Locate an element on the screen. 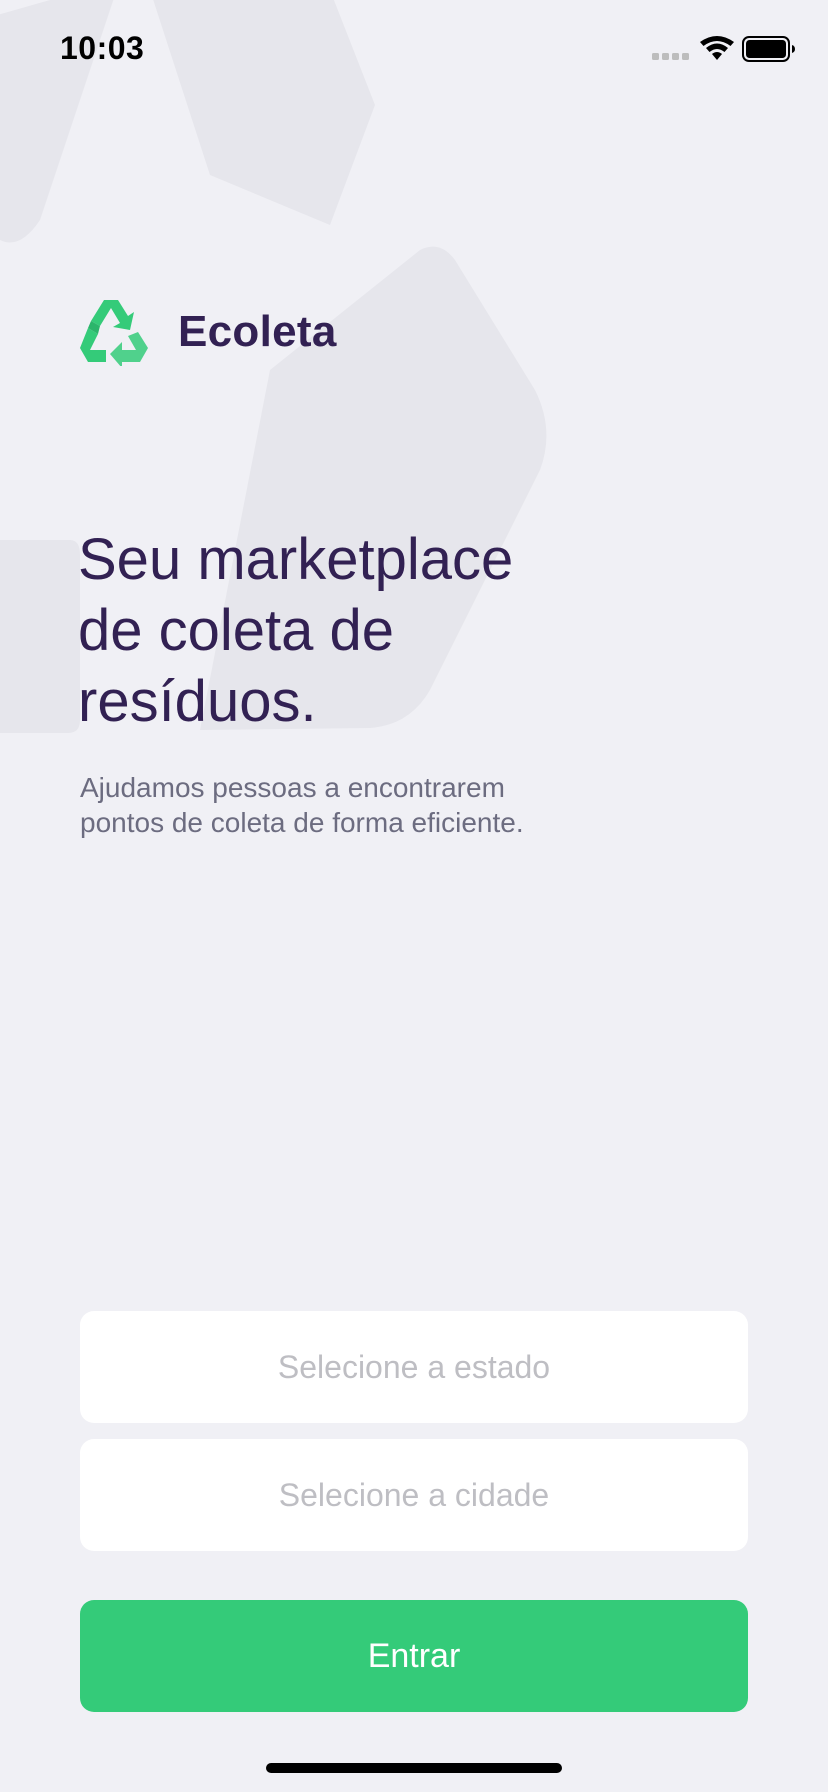  status-time: 10:03 is located at coordinates (102, 48).